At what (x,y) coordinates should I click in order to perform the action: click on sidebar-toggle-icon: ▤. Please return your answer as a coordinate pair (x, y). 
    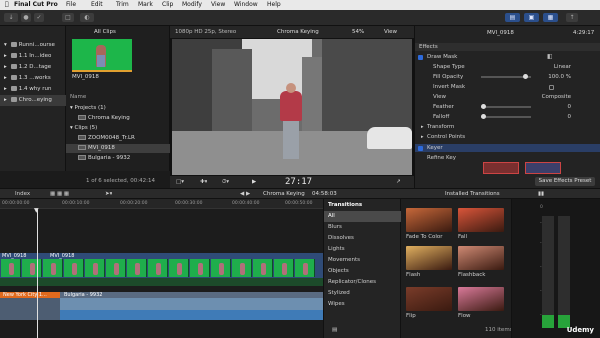
    Looking at the image, I should click on (334, 330).